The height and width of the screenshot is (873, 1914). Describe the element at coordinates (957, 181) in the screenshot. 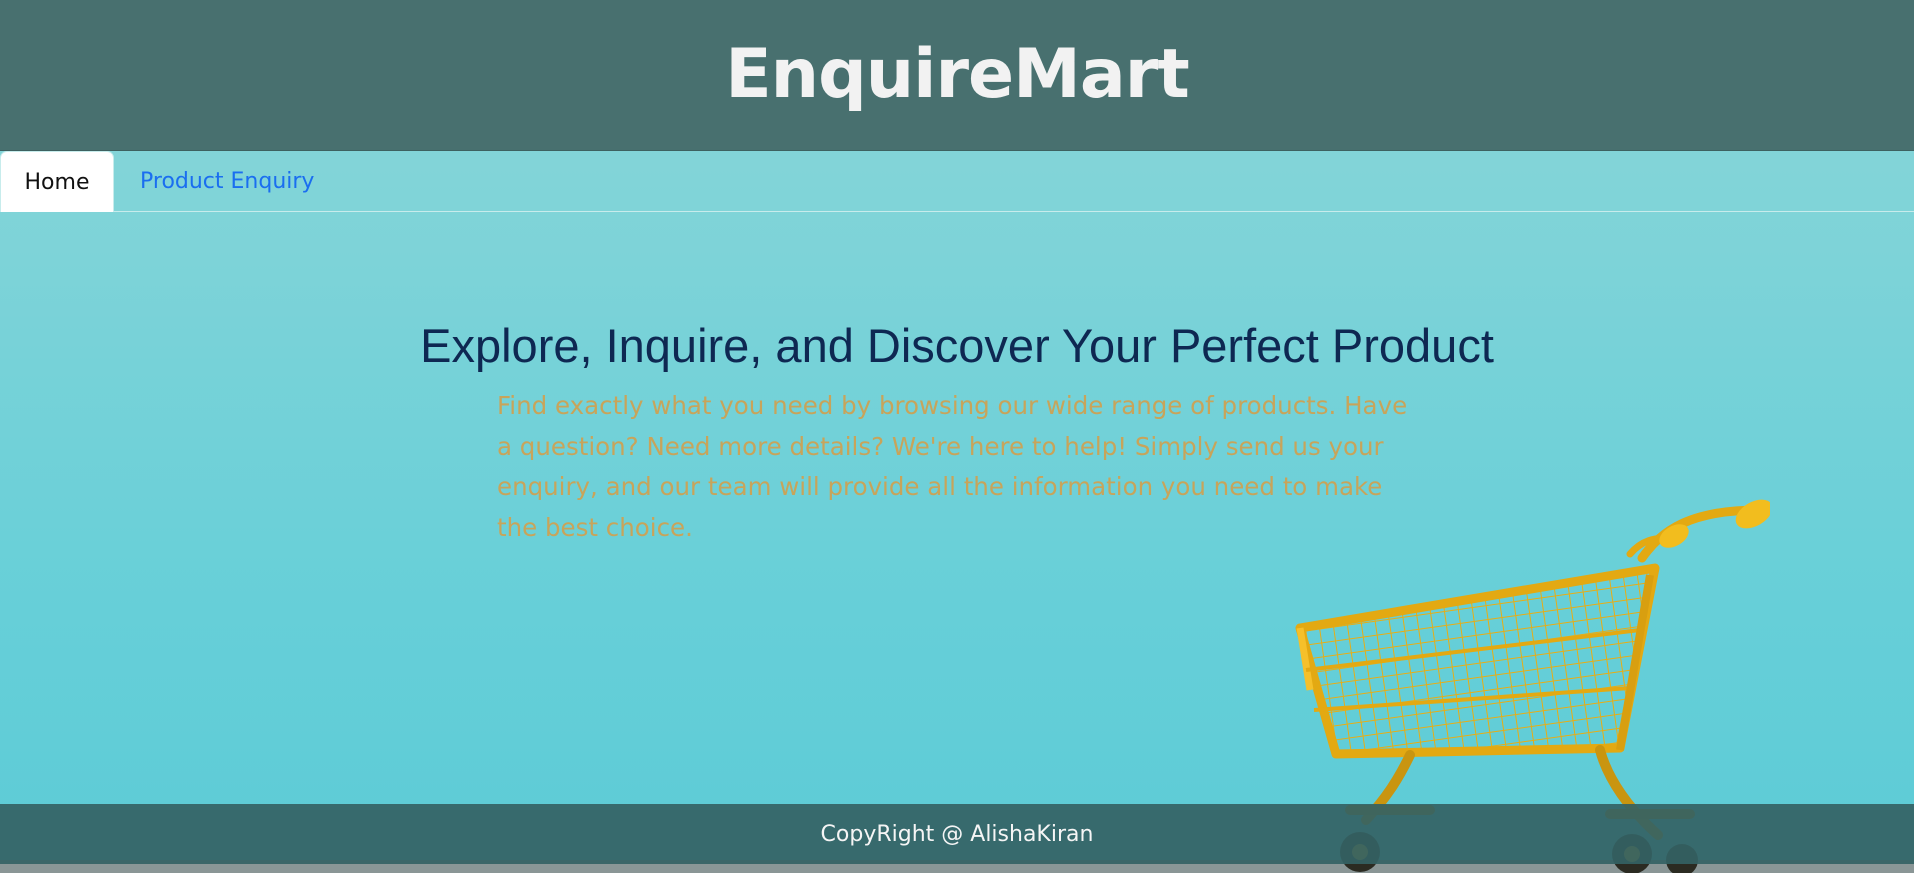

I see `nav-tabs: Home Product Enquiry` at that location.